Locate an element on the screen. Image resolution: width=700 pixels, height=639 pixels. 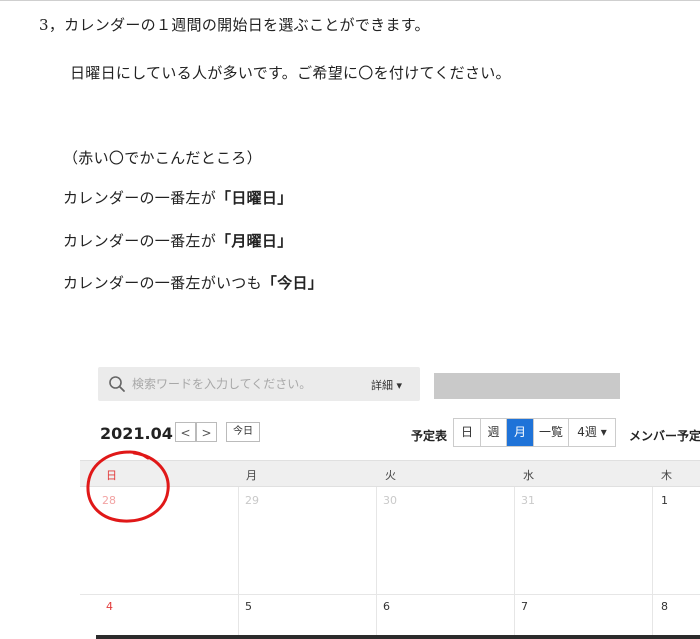
detail-dropdown: 詳細 ▾ is located at coordinates (386, 385).